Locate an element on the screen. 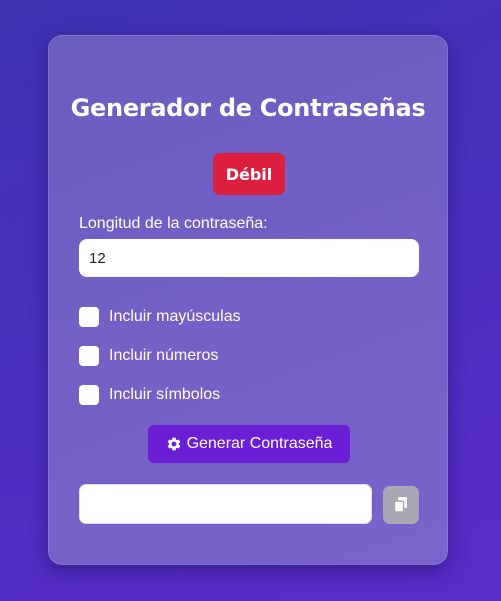 Image resolution: width=501 pixels, height=601 pixels. generate-password-button: Generar Contraseña is located at coordinates (249, 444).